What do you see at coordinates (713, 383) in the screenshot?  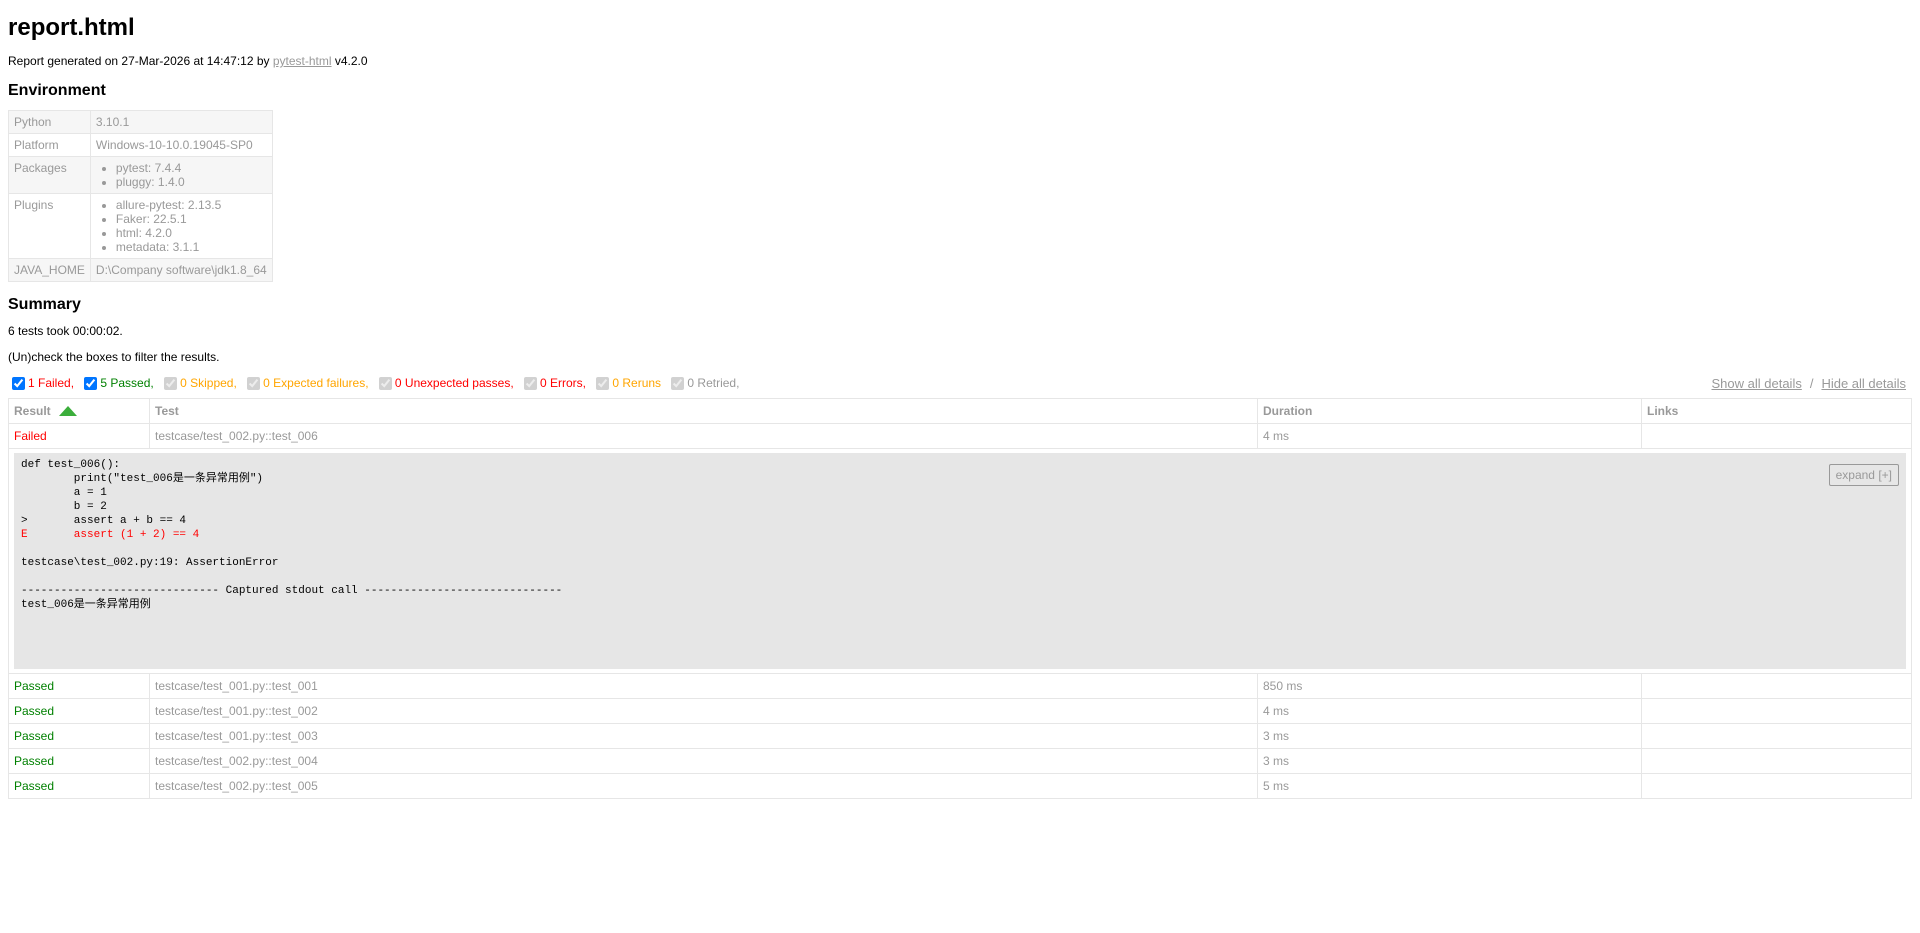 I see `filter-label: 0 Retried,` at bounding box center [713, 383].